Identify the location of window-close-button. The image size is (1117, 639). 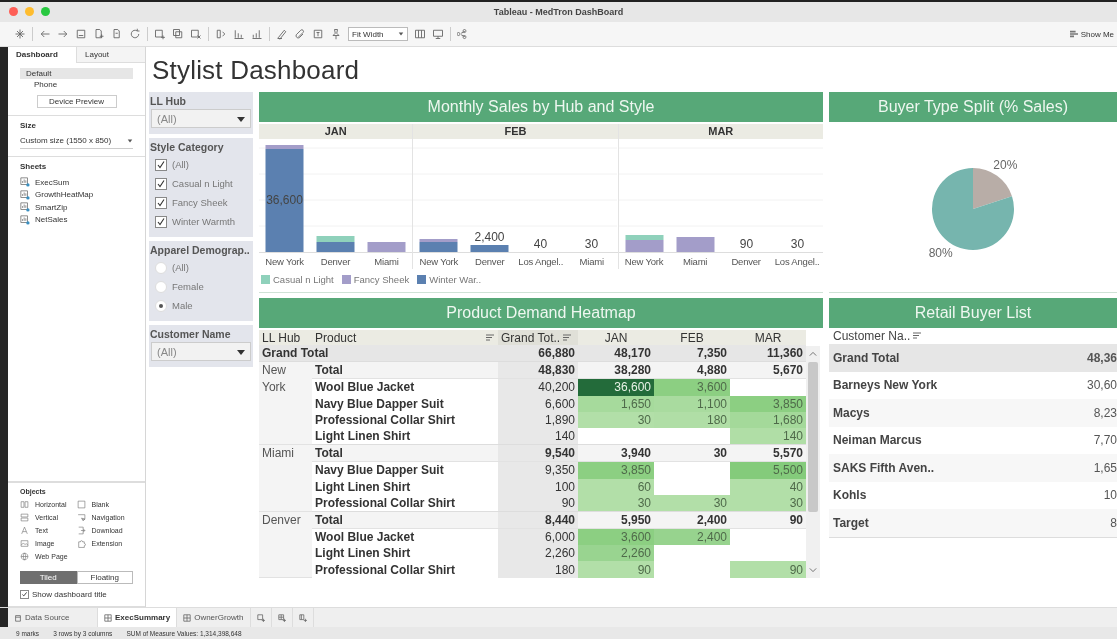
(13, 11).